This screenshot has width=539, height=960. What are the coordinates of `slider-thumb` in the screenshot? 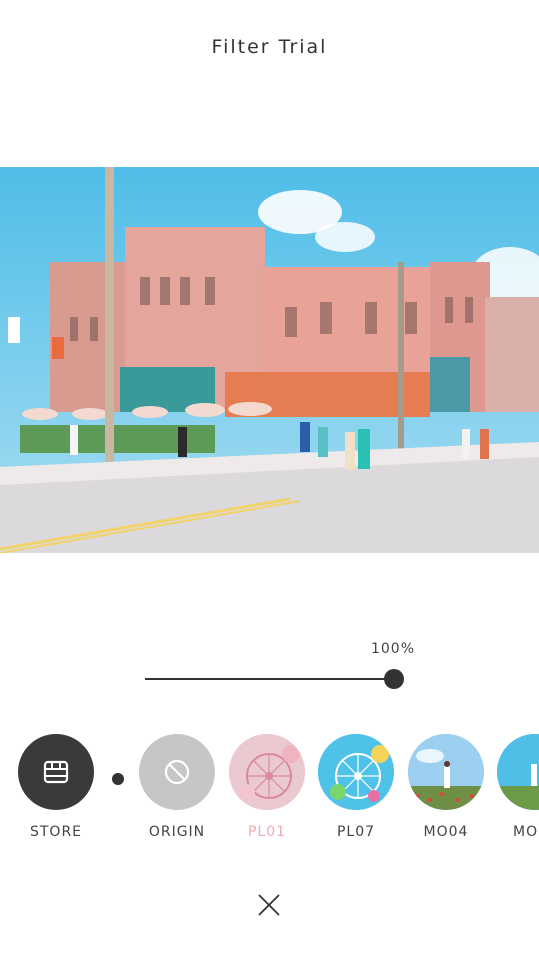 It's located at (394, 679).